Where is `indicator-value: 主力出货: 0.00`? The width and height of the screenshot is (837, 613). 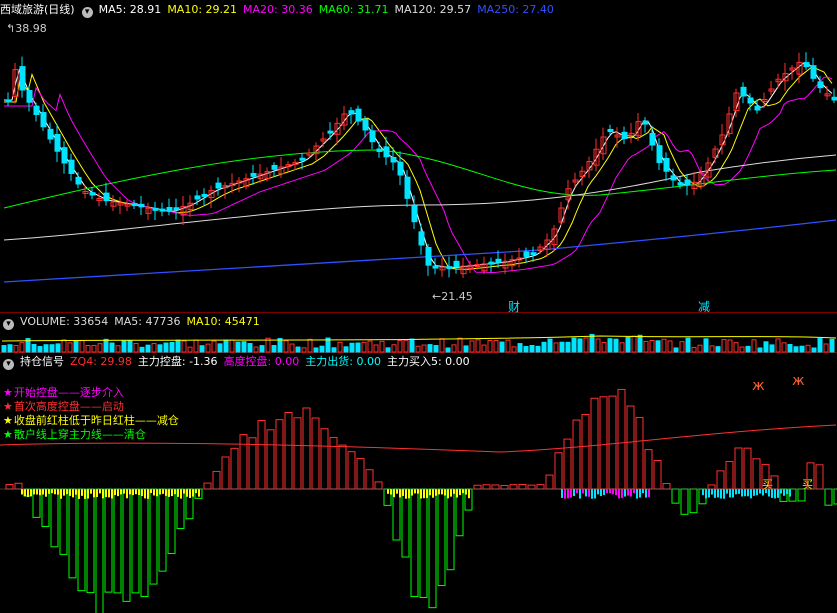 indicator-value: 主力出货: 0.00 is located at coordinates (343, 361).